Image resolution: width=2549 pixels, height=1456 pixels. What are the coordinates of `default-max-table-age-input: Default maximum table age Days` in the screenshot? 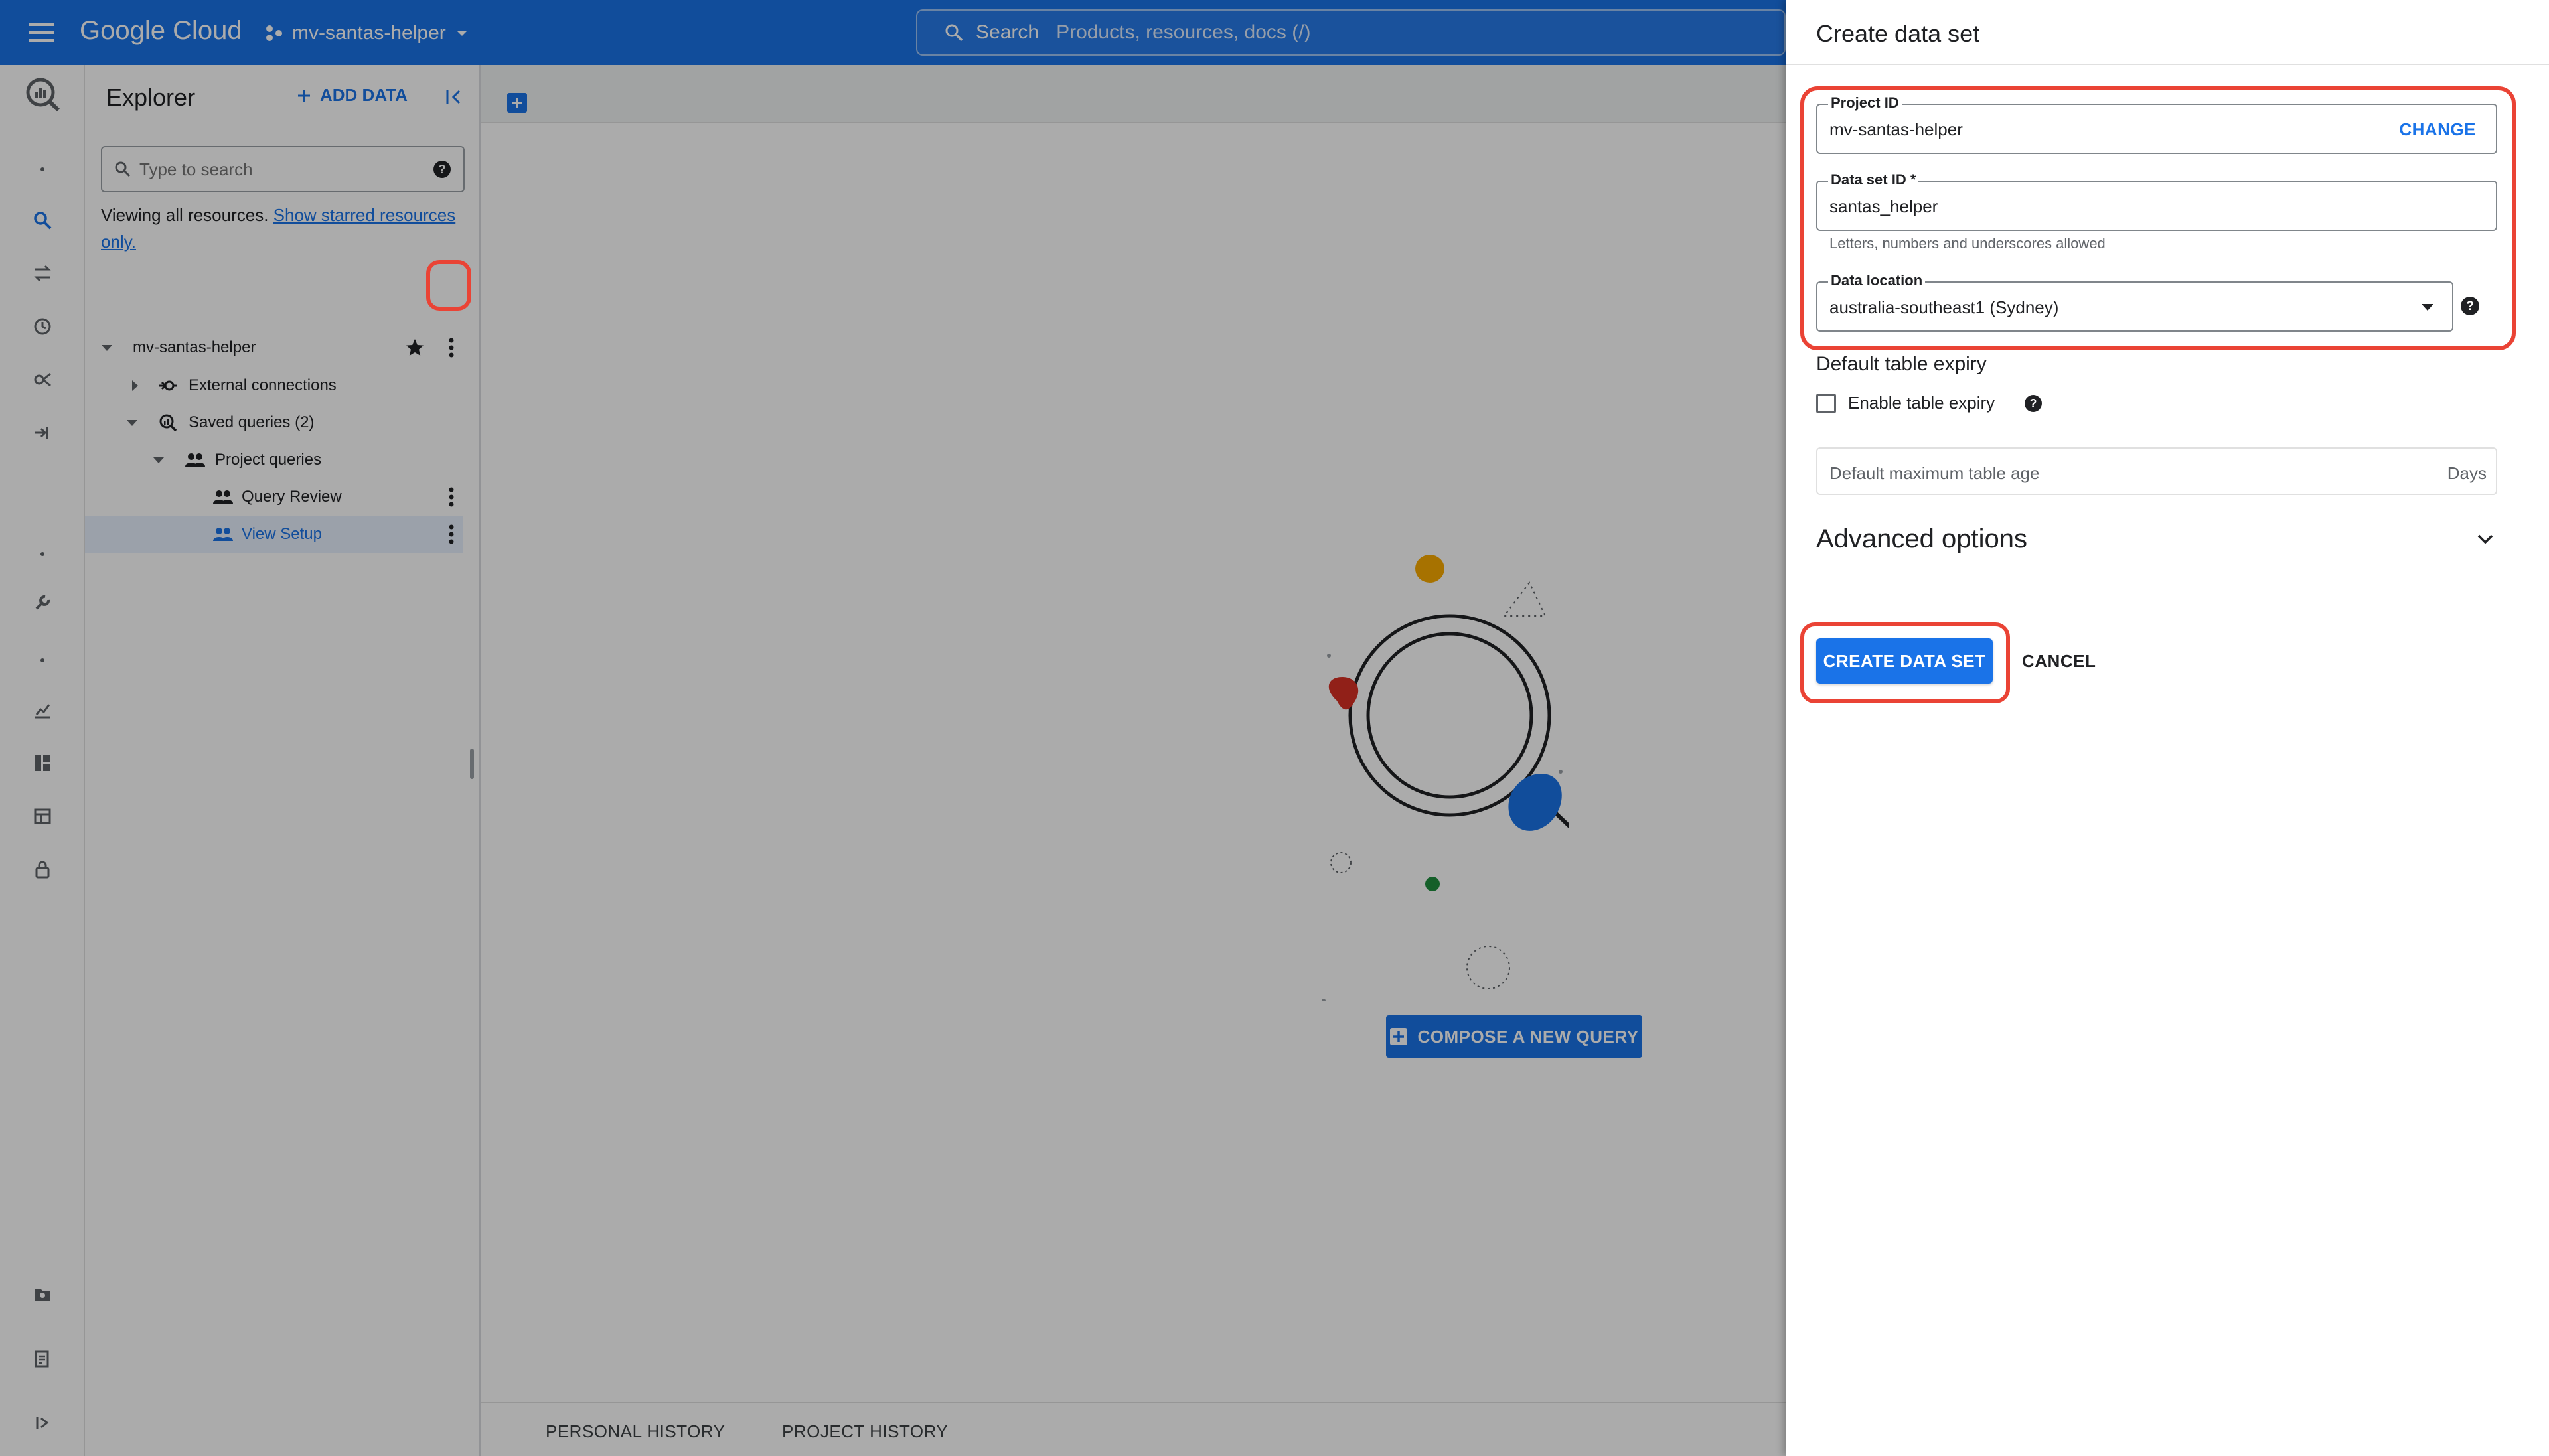 It's located at (2156, 471).